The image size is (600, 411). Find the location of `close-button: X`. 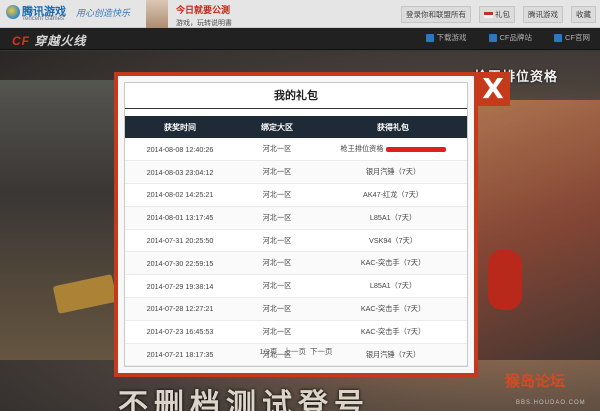

close-button: X is located at coordinates (493, 89).